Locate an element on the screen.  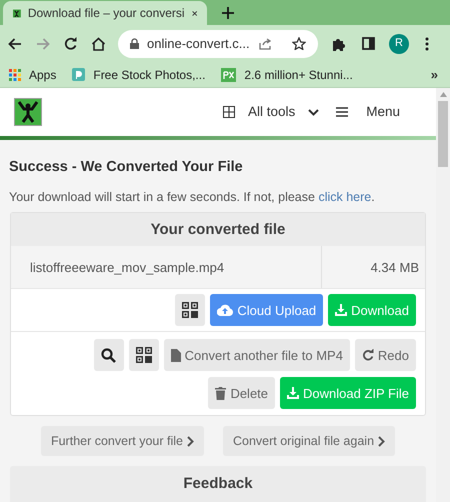
file-icon is located at coordinates (175, 355).